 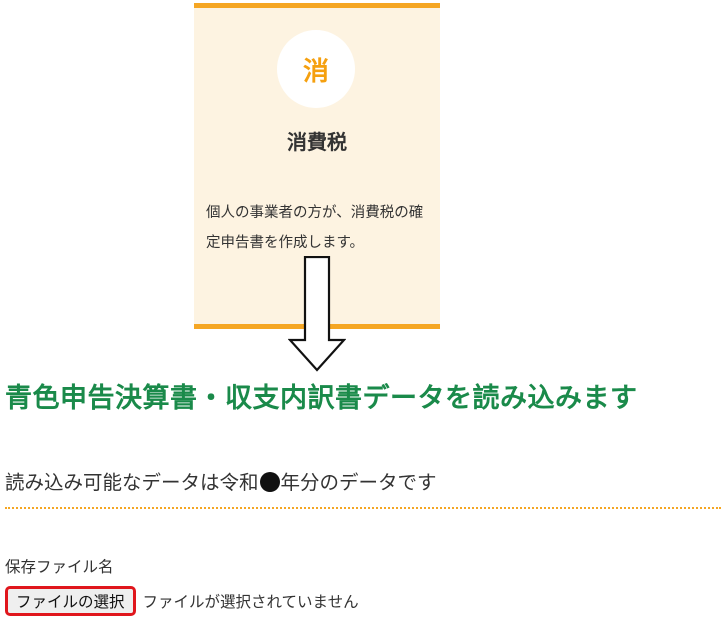 What do you see at coordinates (363, 508) in the screenshot?
I see `dotted-divider` at bounding box center [363, 508].